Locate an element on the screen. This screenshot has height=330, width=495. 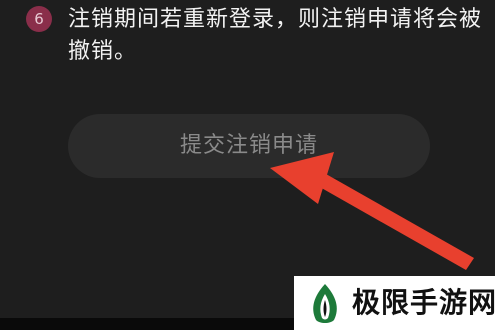
watermark: 极限手游网 is located at coordinates (394, 303).